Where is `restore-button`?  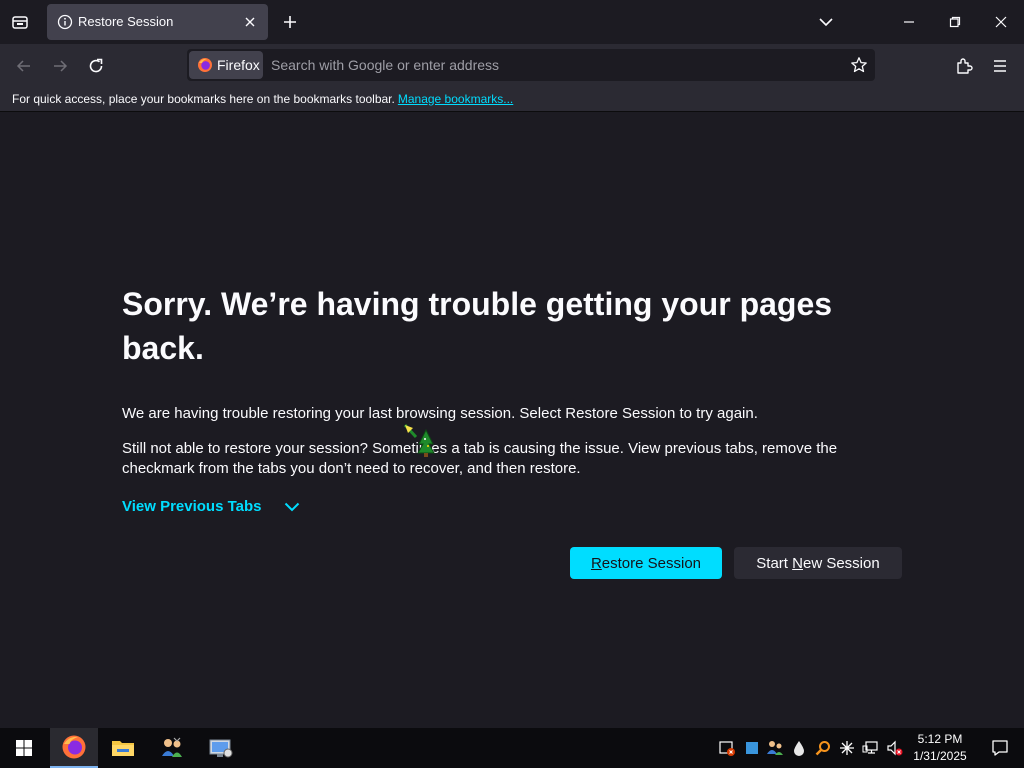 restore-button is located at coordinates (955, 22).